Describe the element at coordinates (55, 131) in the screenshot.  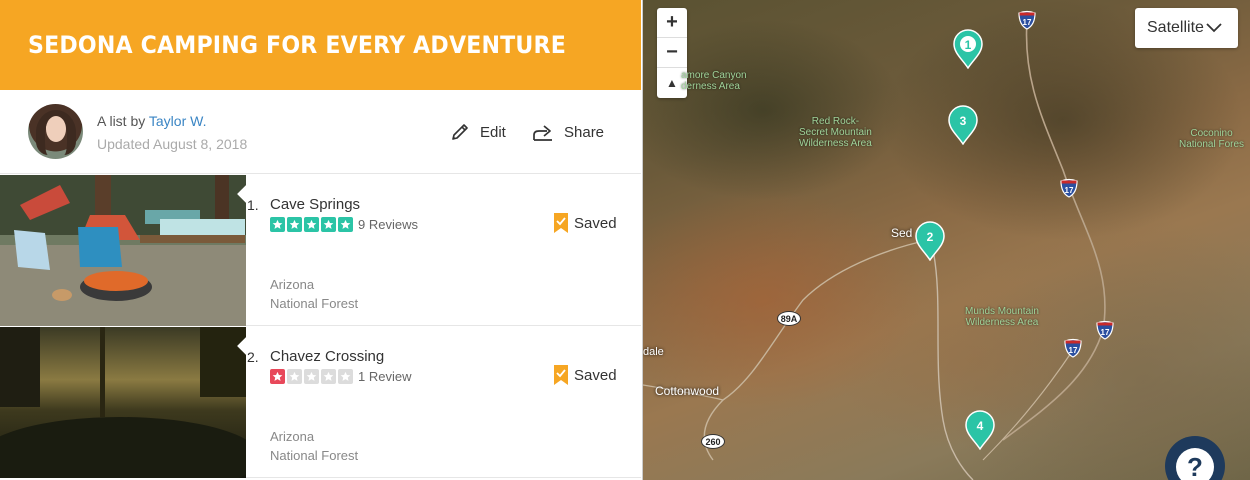
I see `avatar` at that location.